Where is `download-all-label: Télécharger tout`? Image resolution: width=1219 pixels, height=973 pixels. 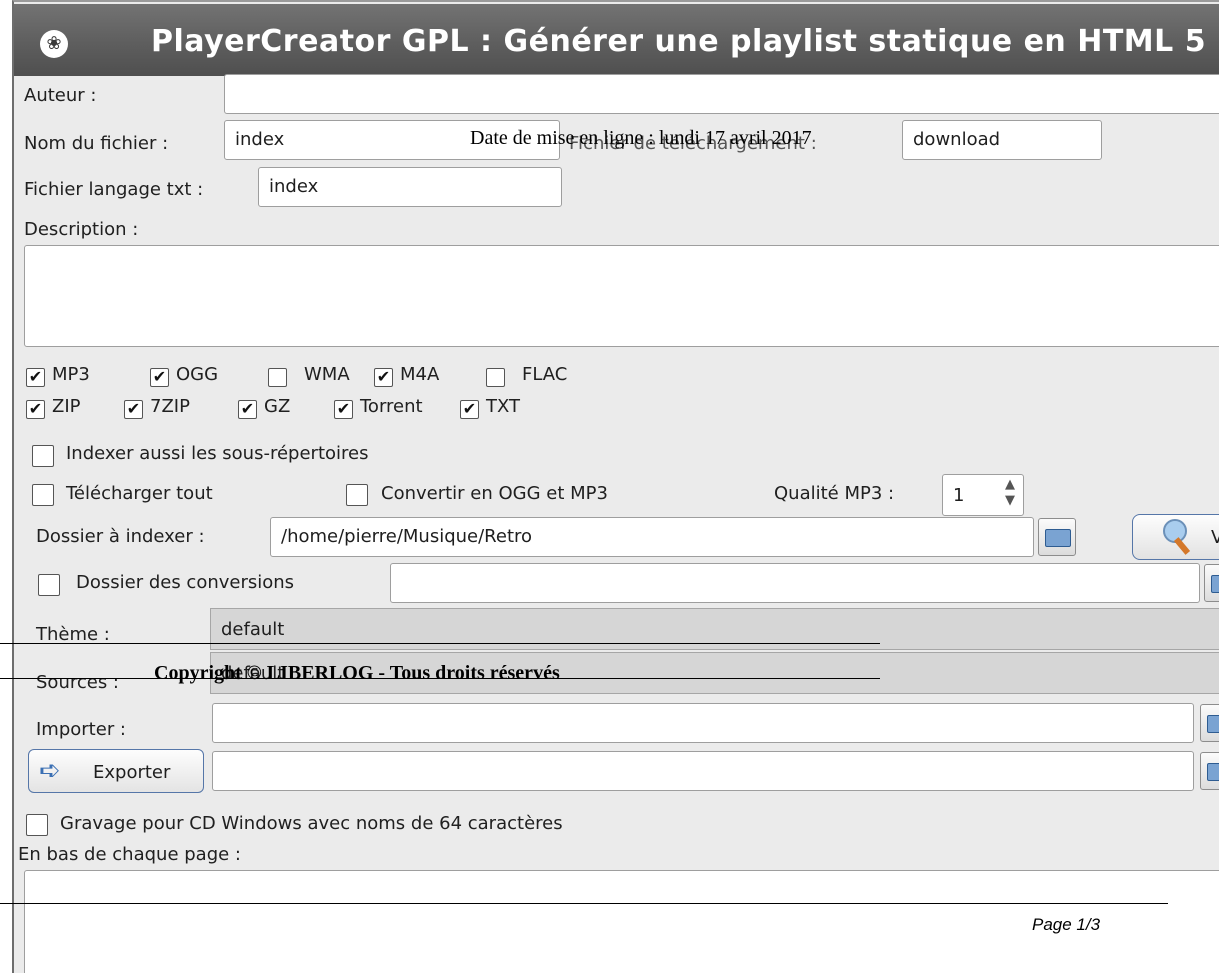
download-all-label: Télécharger tout is located at coordinates (139, 493).